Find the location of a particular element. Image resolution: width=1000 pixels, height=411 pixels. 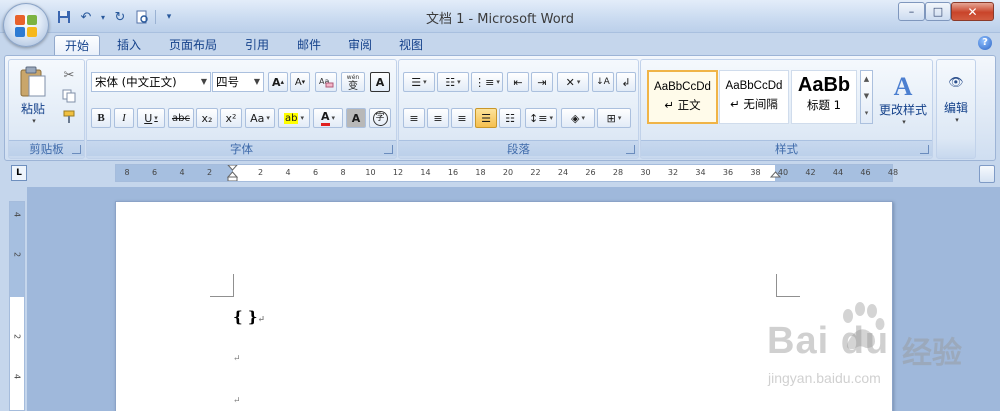

print-preview-icon is located at coordinates (142, 17).